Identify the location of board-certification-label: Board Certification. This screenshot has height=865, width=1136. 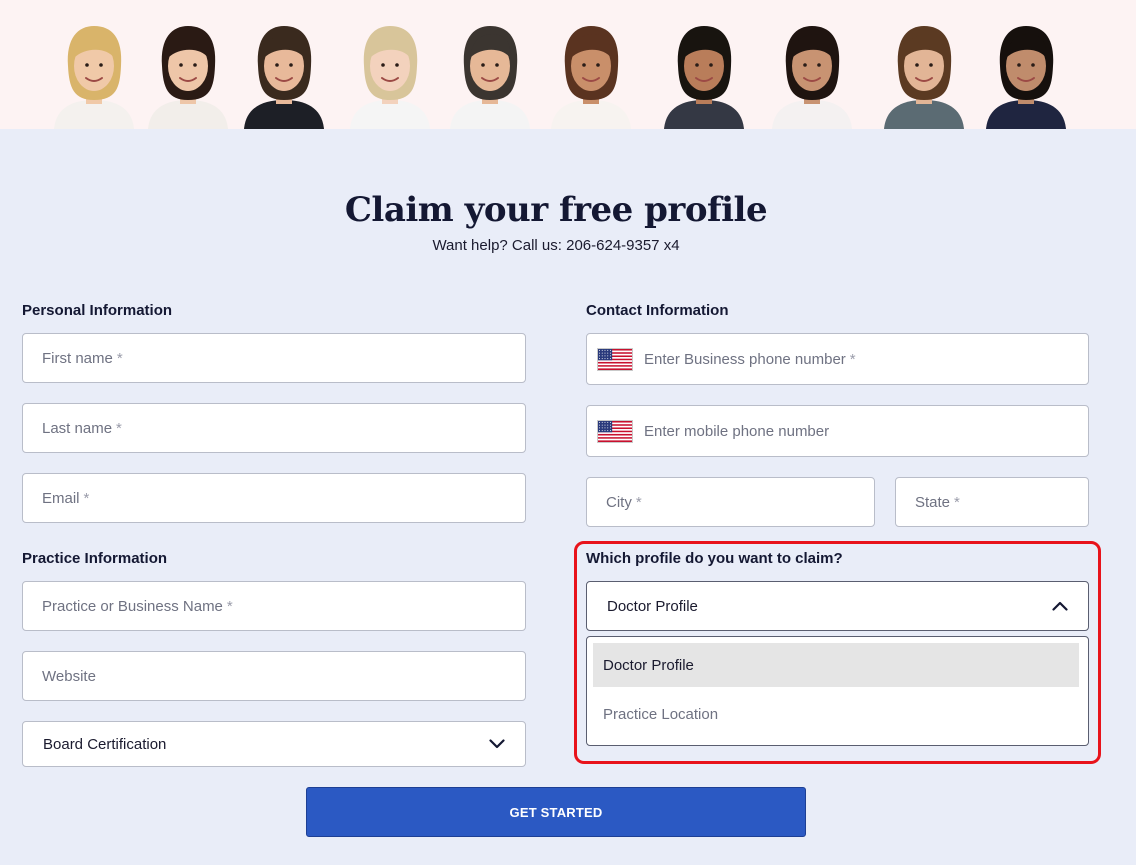
(105, 744).